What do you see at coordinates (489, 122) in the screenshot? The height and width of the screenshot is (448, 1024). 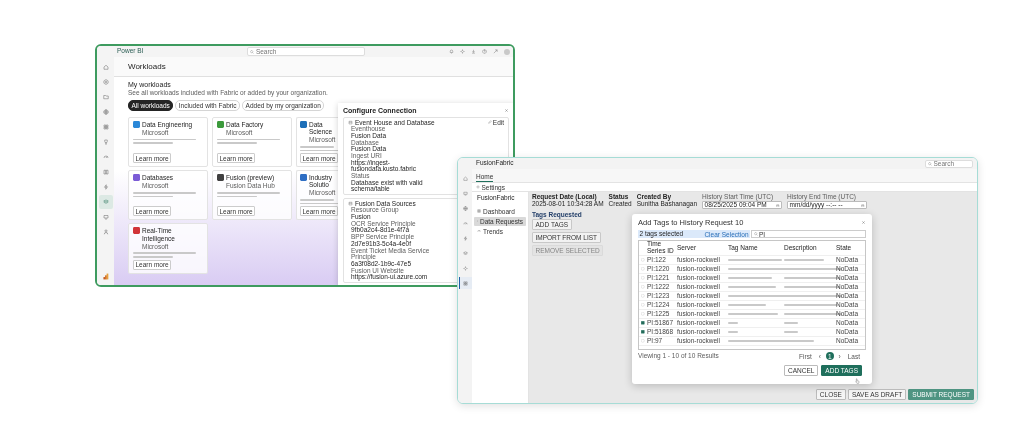 I see `pencil-icon` at bounding box center [489, 122].